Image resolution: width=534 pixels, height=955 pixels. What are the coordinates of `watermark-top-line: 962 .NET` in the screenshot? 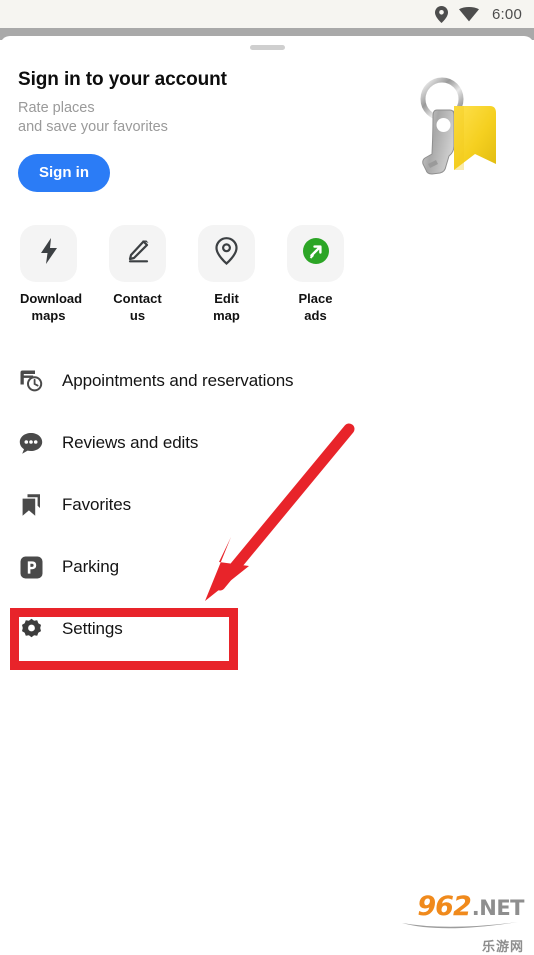 It's located at (462, 906).